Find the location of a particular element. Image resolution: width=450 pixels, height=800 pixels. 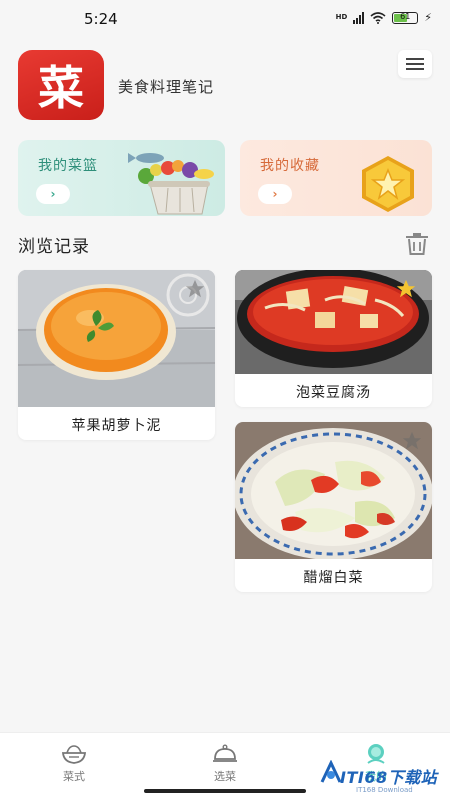

watermark-subtext: IT168 Download is located at coordinates (384, 790).